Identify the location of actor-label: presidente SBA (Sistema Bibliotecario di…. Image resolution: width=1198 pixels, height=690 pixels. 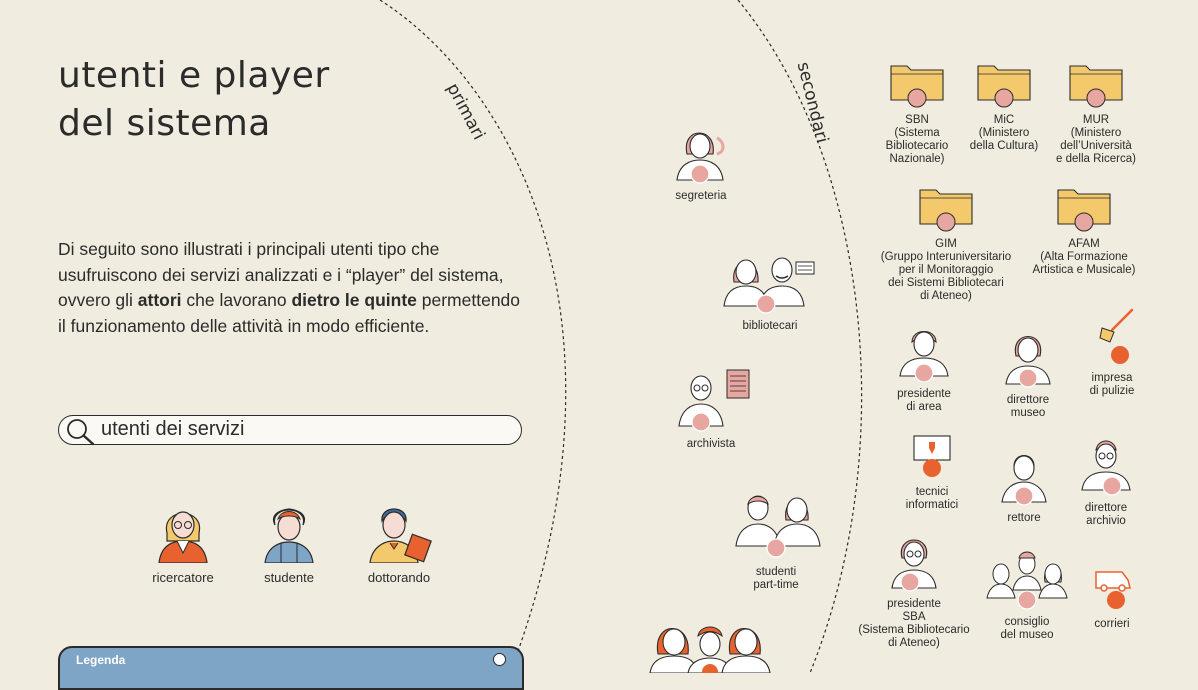
(914, 623).